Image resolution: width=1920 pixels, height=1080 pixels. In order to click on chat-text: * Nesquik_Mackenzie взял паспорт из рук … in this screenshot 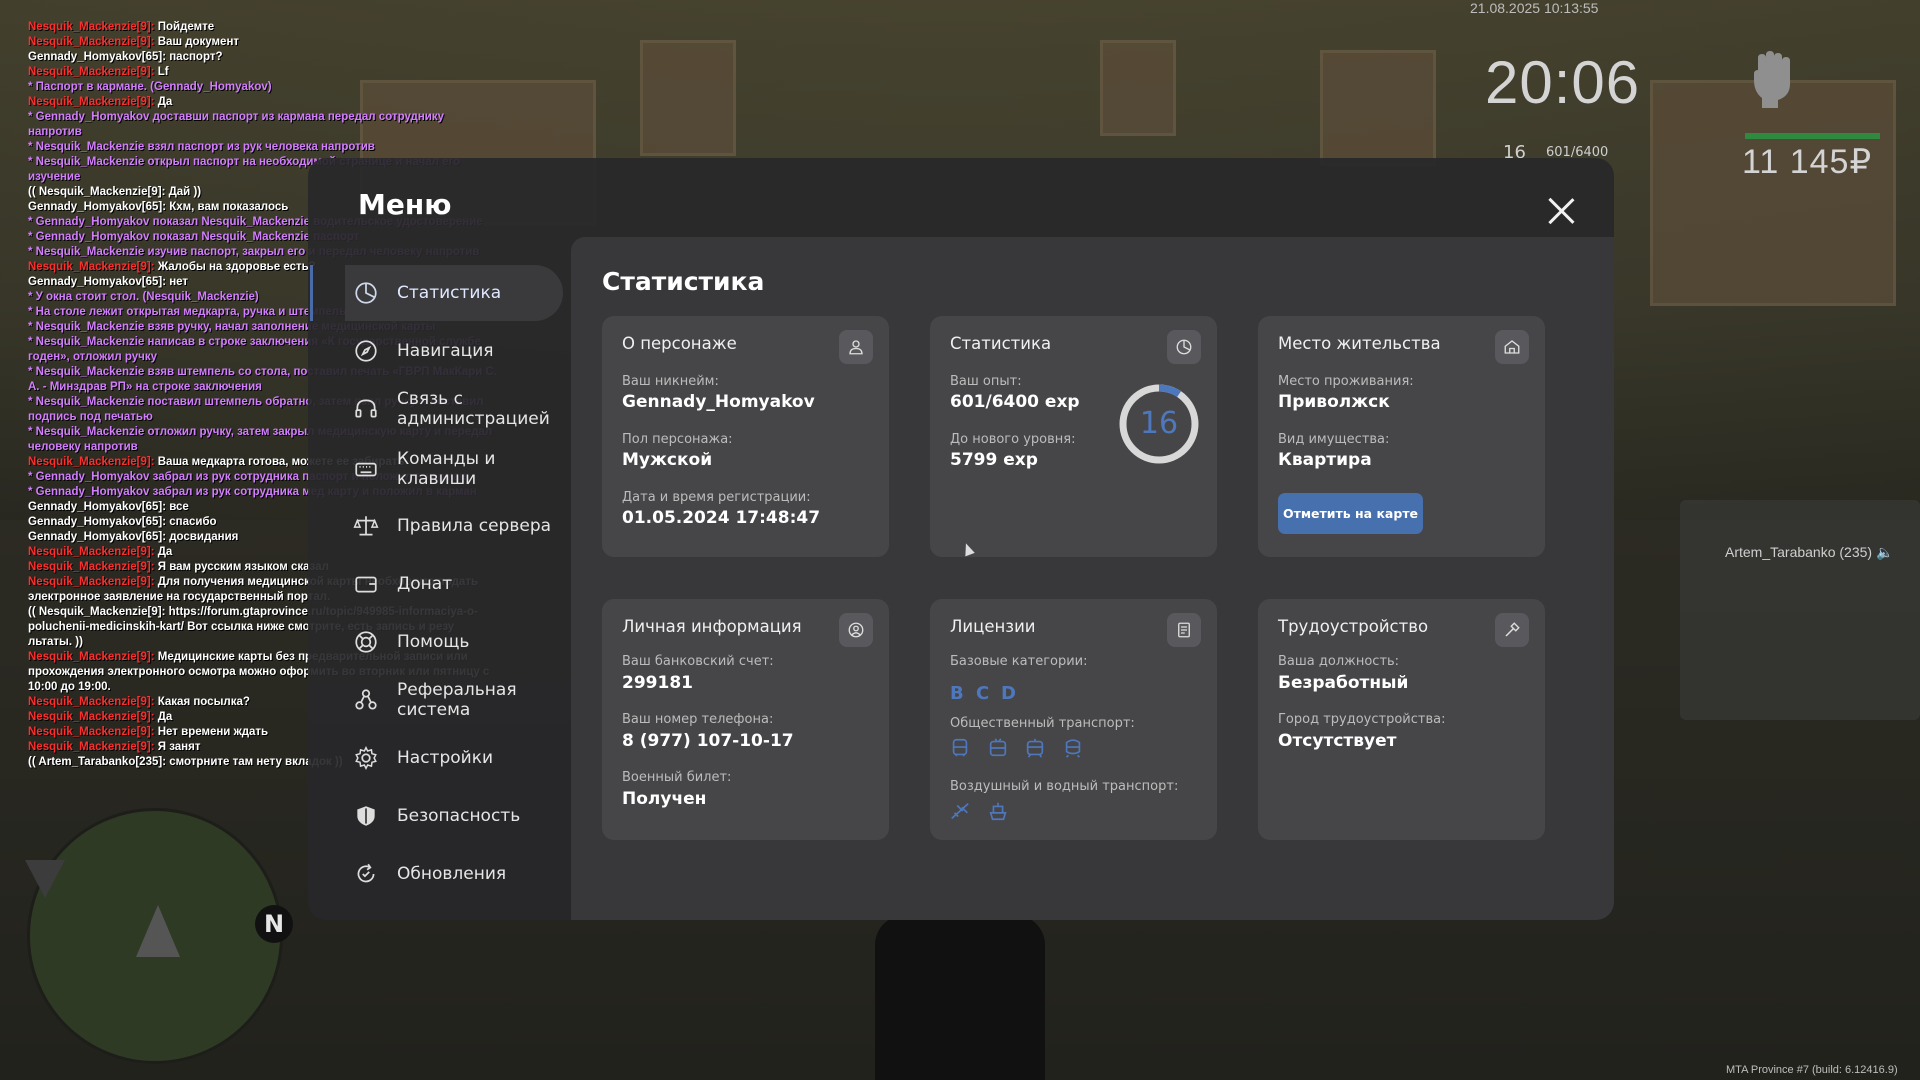, I will do `click(201, 147)`.